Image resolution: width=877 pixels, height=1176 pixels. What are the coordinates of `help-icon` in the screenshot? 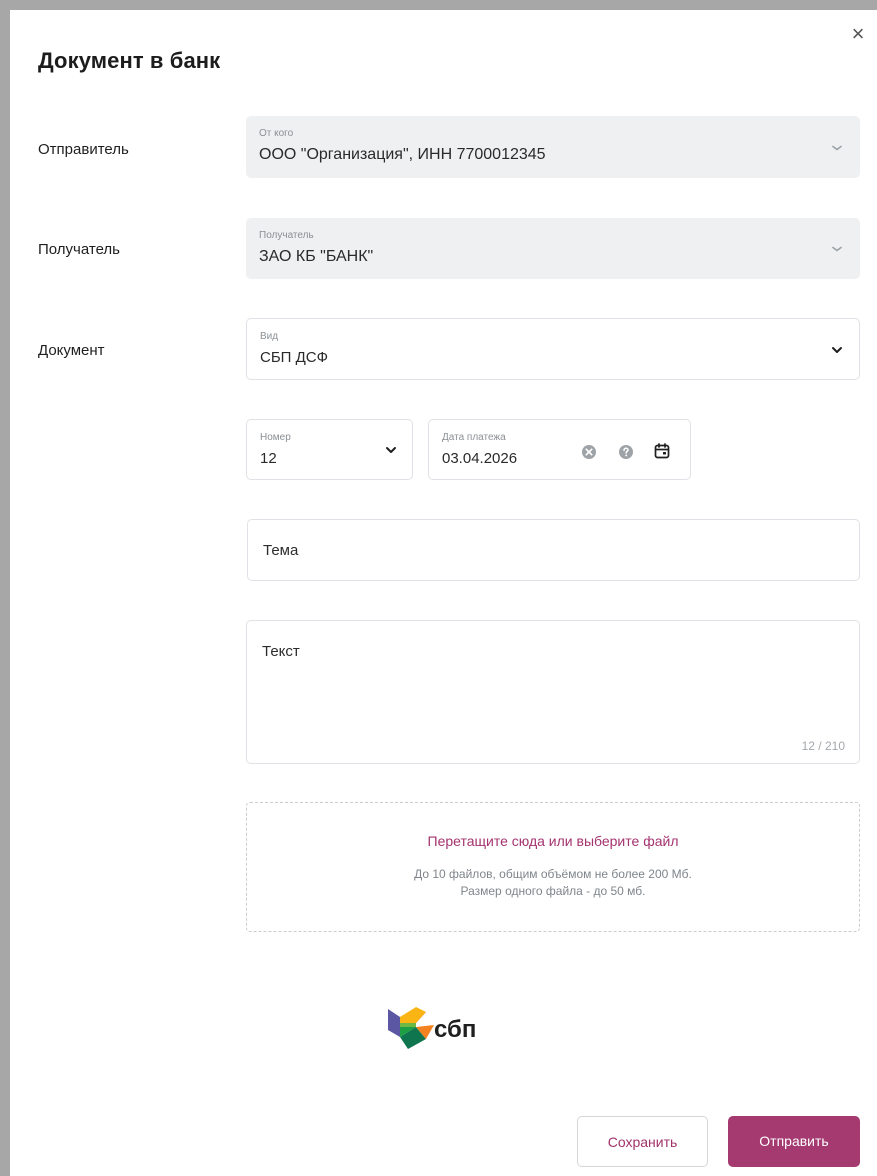 It's located at (626, 452).